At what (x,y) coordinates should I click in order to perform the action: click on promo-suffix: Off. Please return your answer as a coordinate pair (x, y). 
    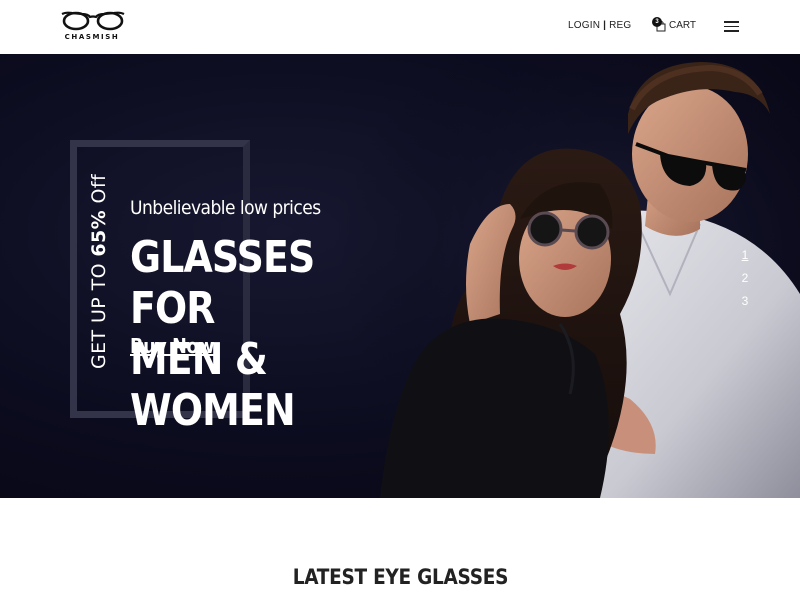
    Looking at the image, I should click on (99, 191).